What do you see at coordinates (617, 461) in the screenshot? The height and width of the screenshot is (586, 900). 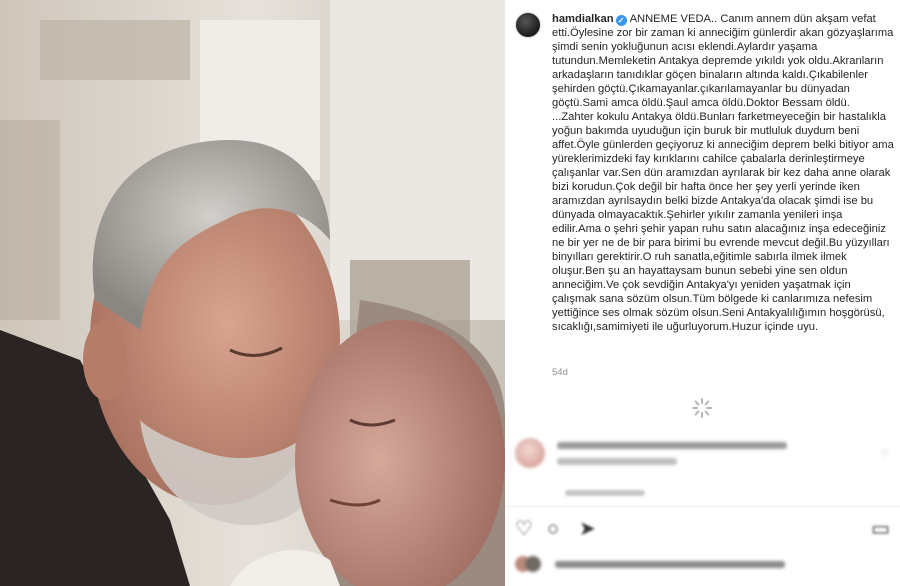 I see `comment-meta-blurred` at bounding box center [617, 461].